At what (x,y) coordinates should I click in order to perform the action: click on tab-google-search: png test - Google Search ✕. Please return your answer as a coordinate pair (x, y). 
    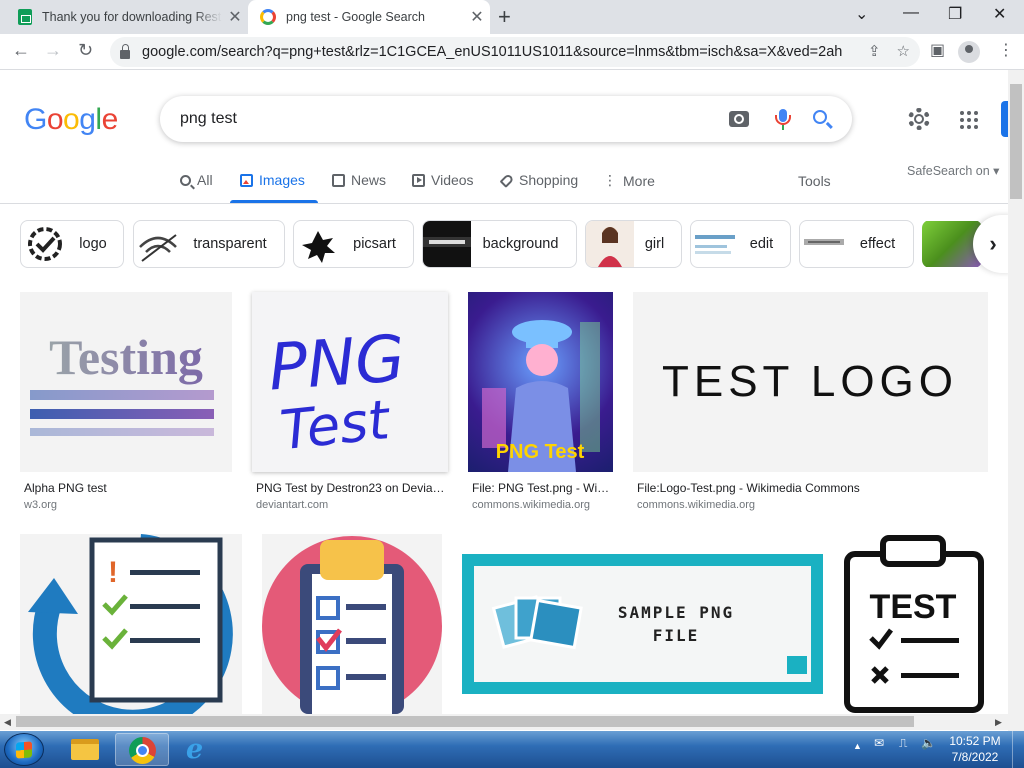
    Looking at the image, I should click on (369, 17).